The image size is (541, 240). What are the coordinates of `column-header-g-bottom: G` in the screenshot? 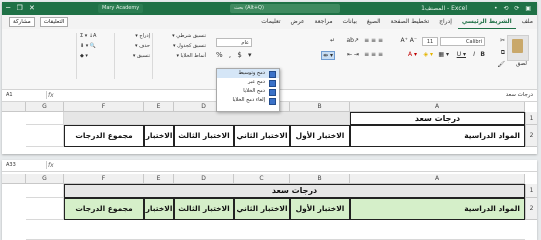 It's located at (45, 179).